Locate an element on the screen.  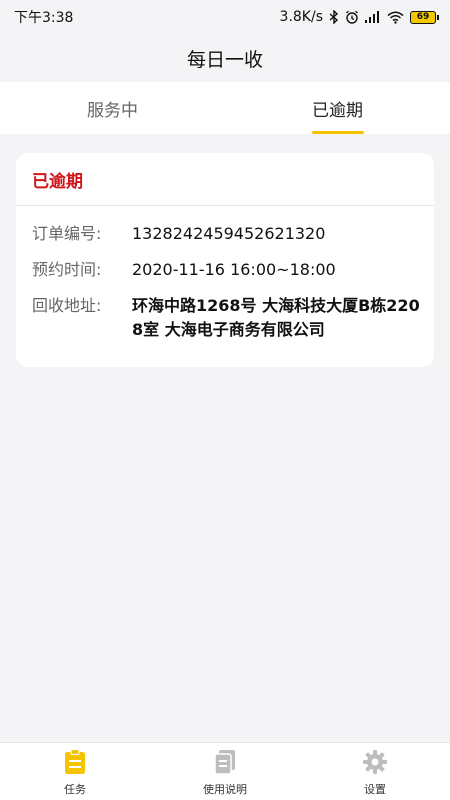
order-number-row: 订单编号: 1328242459452621320 is located at coordinates (227, 234).